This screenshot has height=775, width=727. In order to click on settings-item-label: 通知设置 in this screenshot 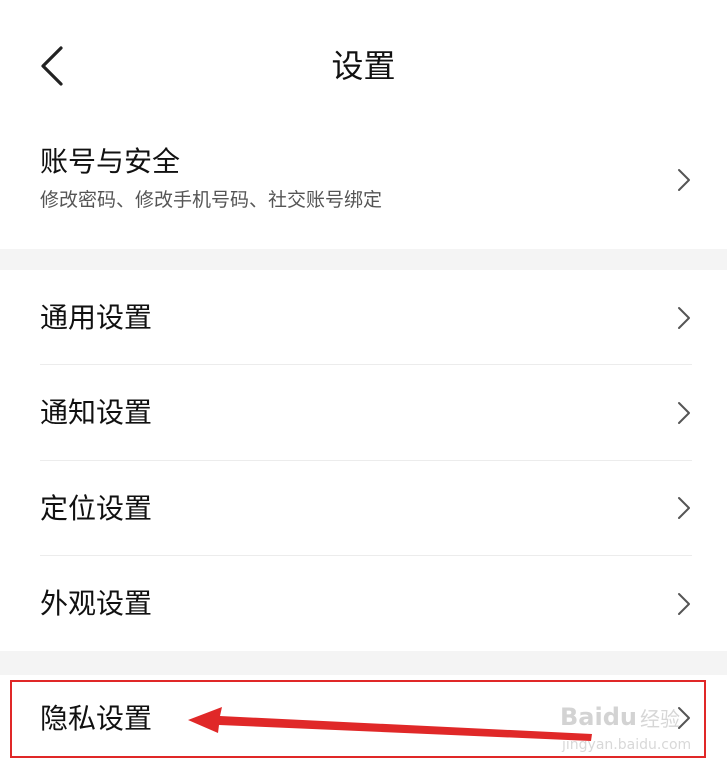, I will do `click(96, 412)`.